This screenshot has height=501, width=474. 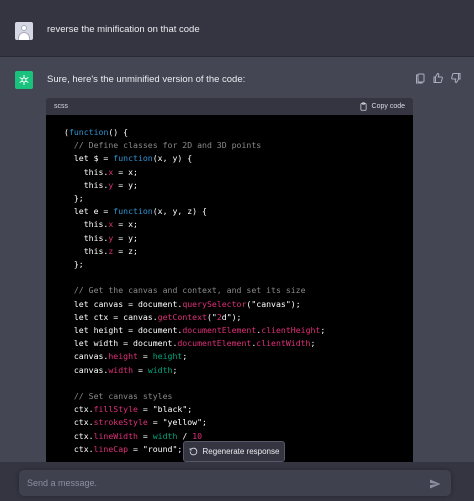 I want to click on clipboard-icon, so click(x=363, y=106).